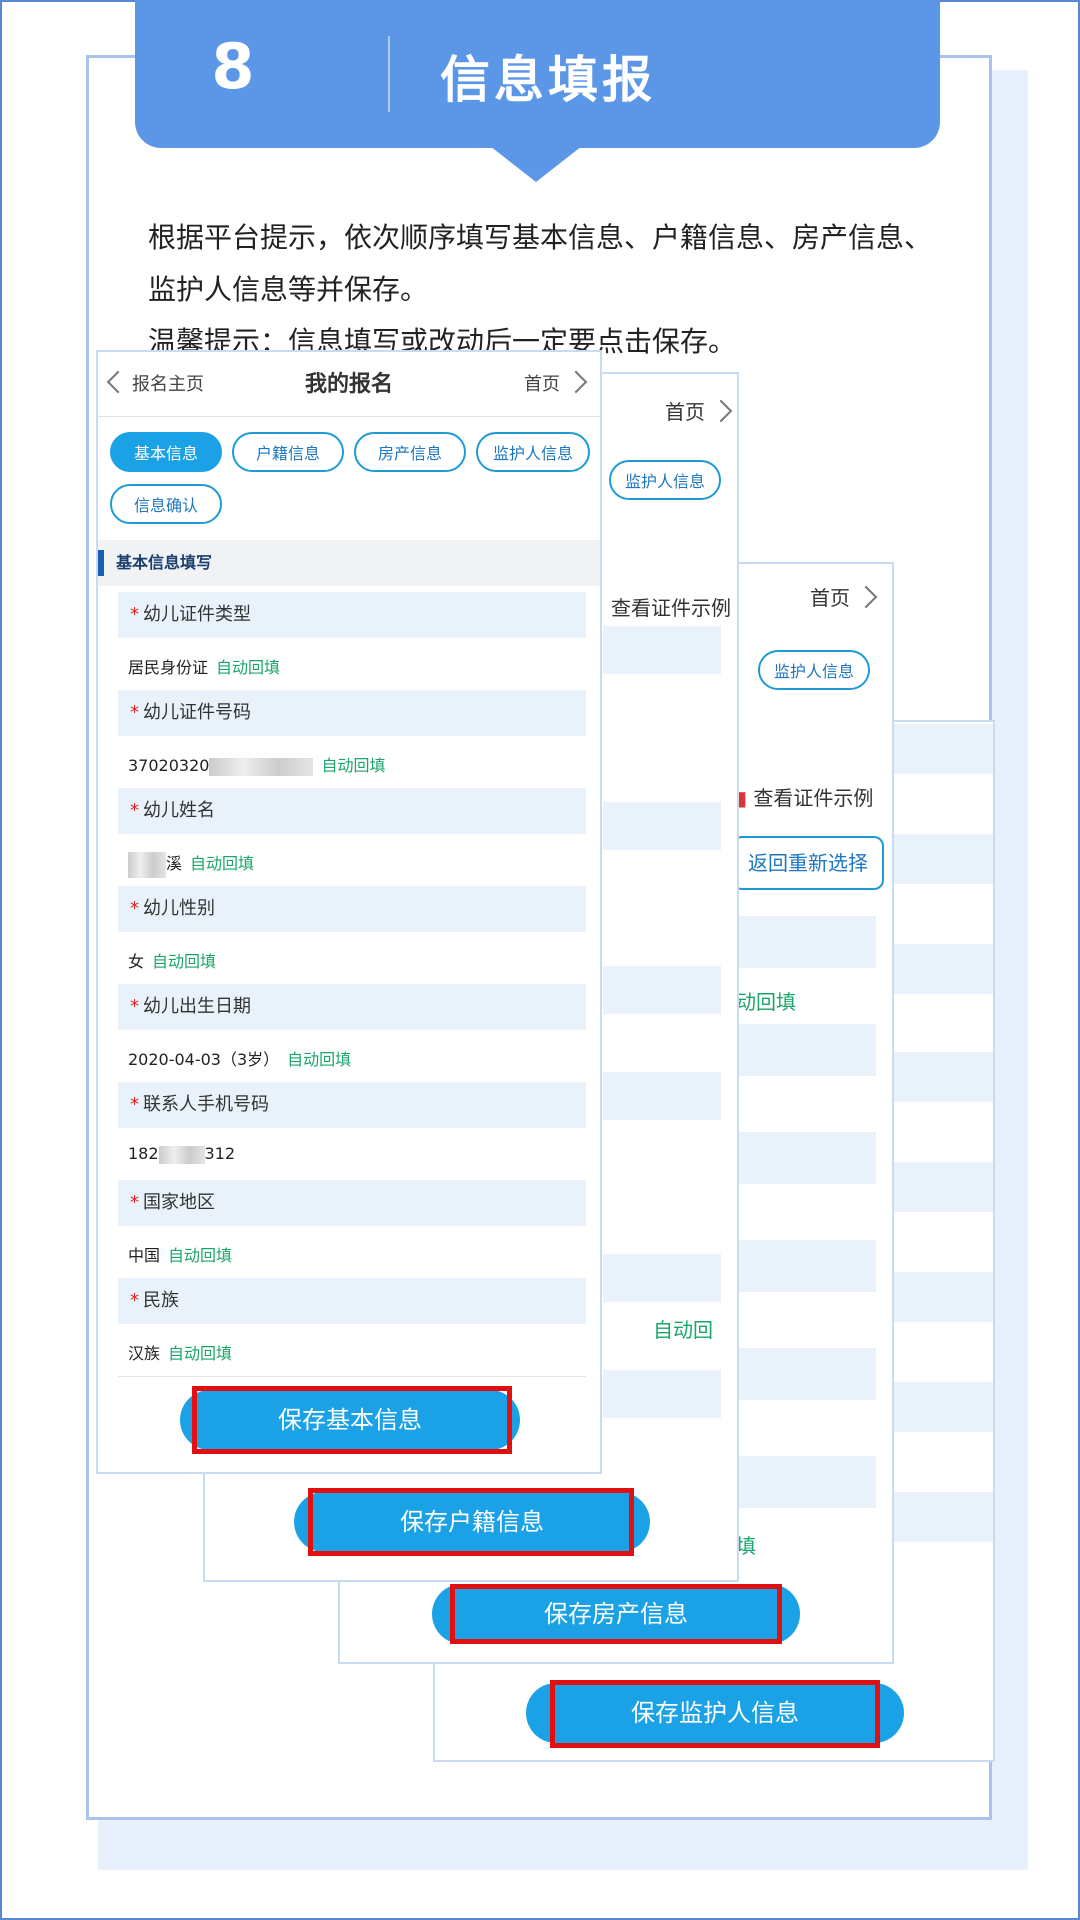 This screenshot has height=1920, width=1080. I want to click on field-label: * 幼儿姓名, so click(352, 811).